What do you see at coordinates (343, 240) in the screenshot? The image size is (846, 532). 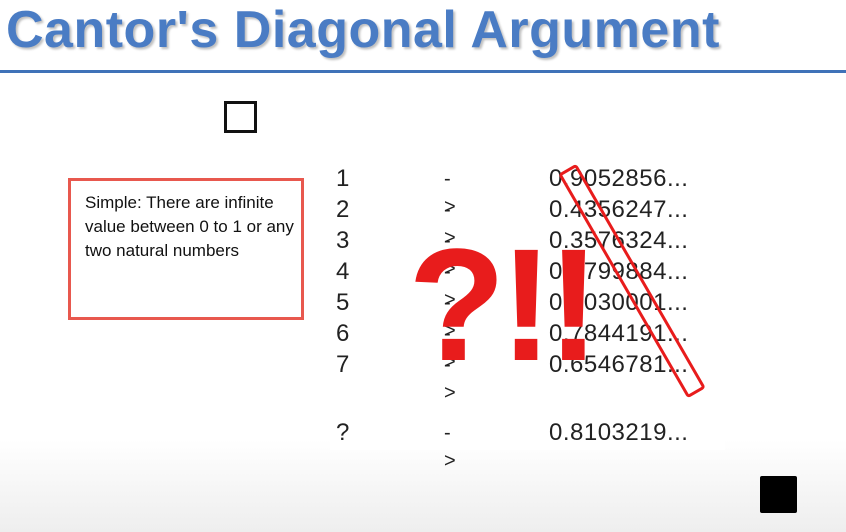 I see `row-index: 3` at bounding box center [343, 240].